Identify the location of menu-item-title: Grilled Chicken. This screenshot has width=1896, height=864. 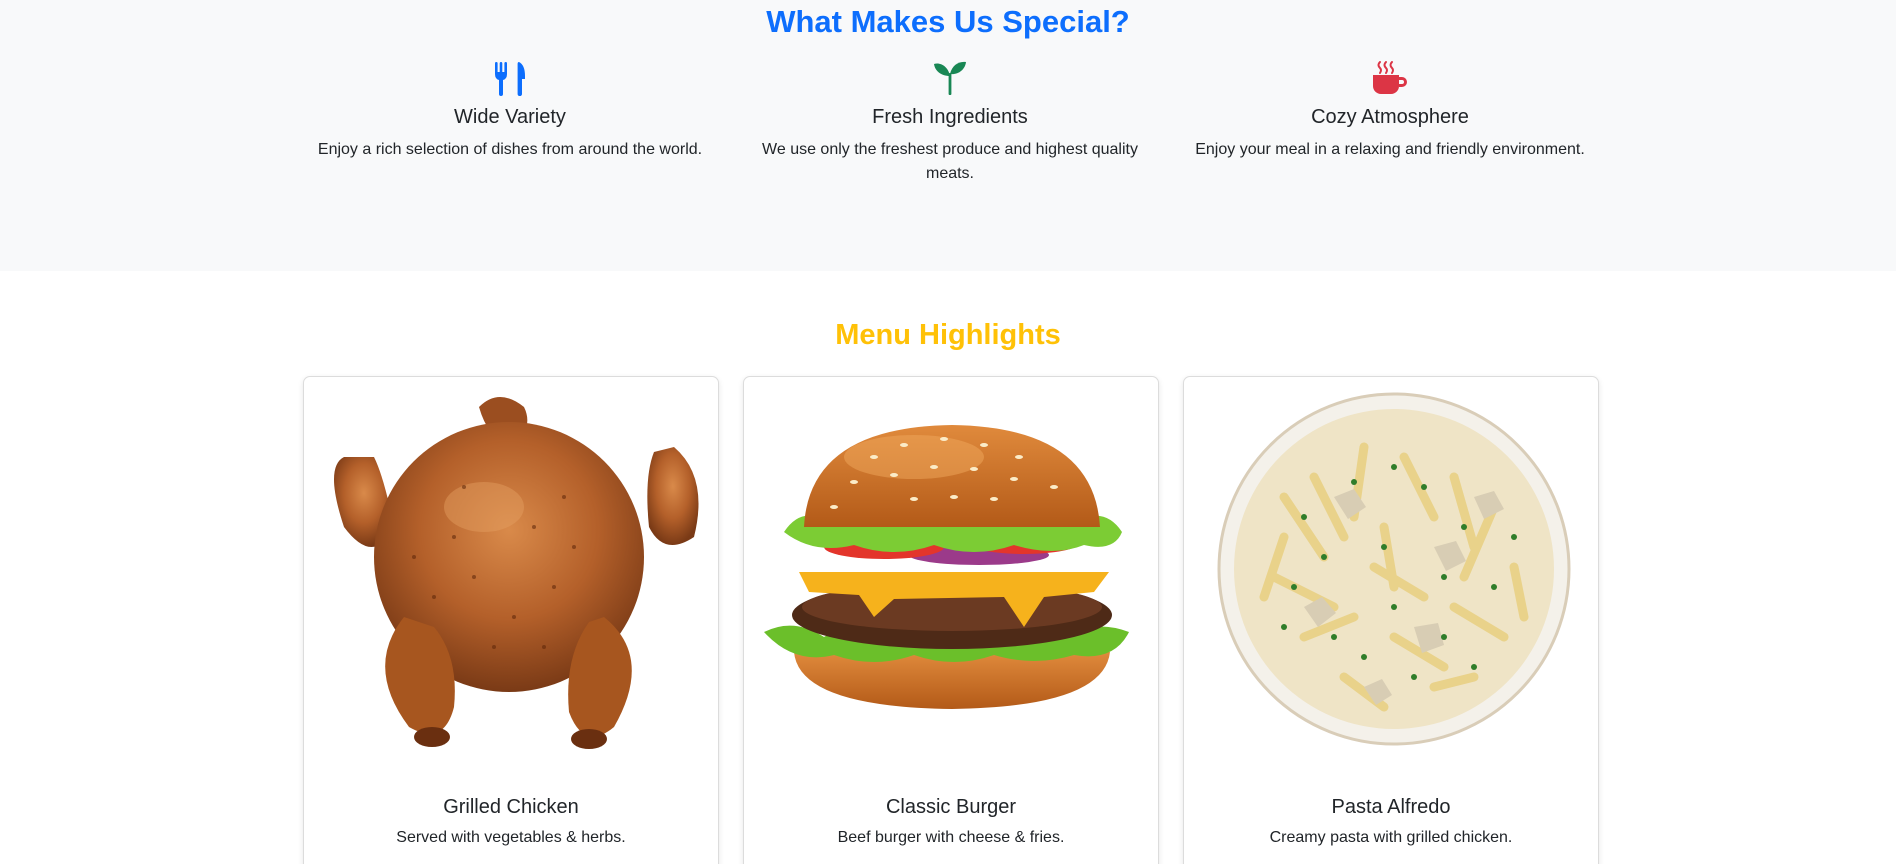
(511, 807).